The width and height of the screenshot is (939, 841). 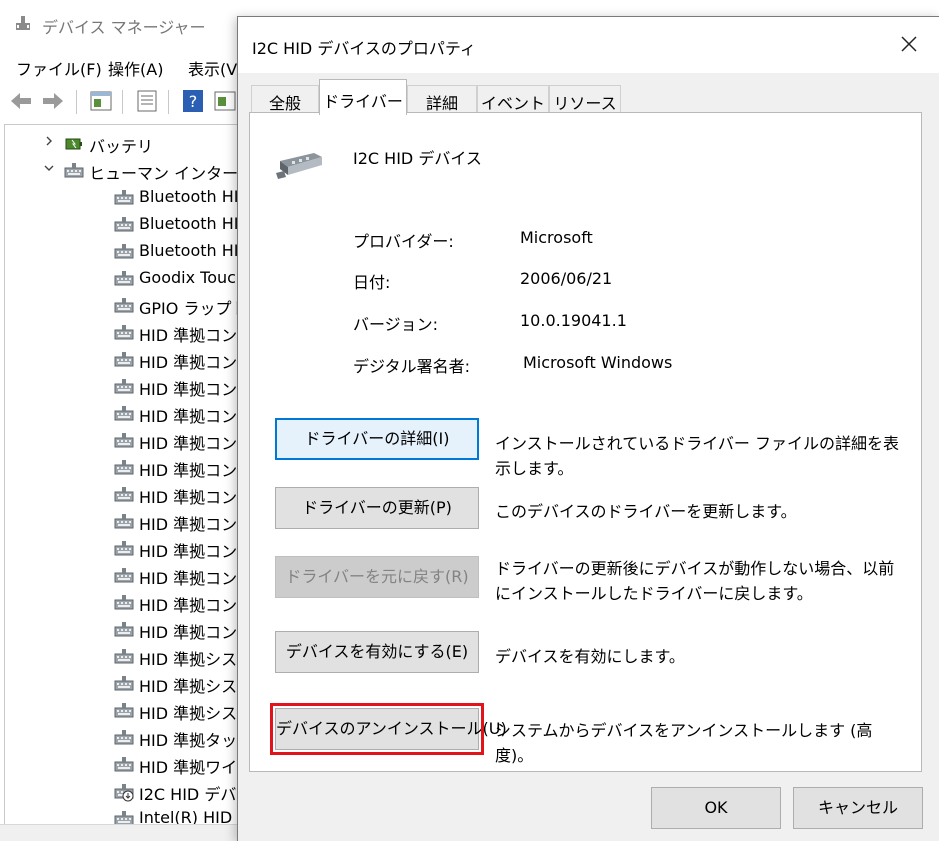 I want to click on tree-item-label: Bluetooth HID, so click(x=189, y=196).